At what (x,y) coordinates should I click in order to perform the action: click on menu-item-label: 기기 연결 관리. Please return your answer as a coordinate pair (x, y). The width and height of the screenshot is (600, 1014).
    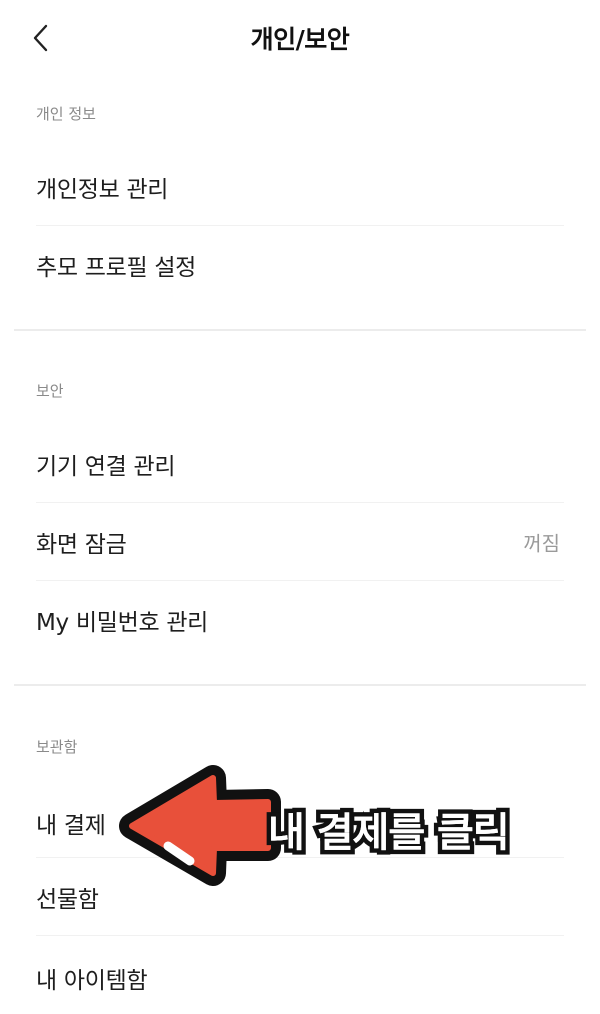
    Looking at the image, I should click on (106, 467).